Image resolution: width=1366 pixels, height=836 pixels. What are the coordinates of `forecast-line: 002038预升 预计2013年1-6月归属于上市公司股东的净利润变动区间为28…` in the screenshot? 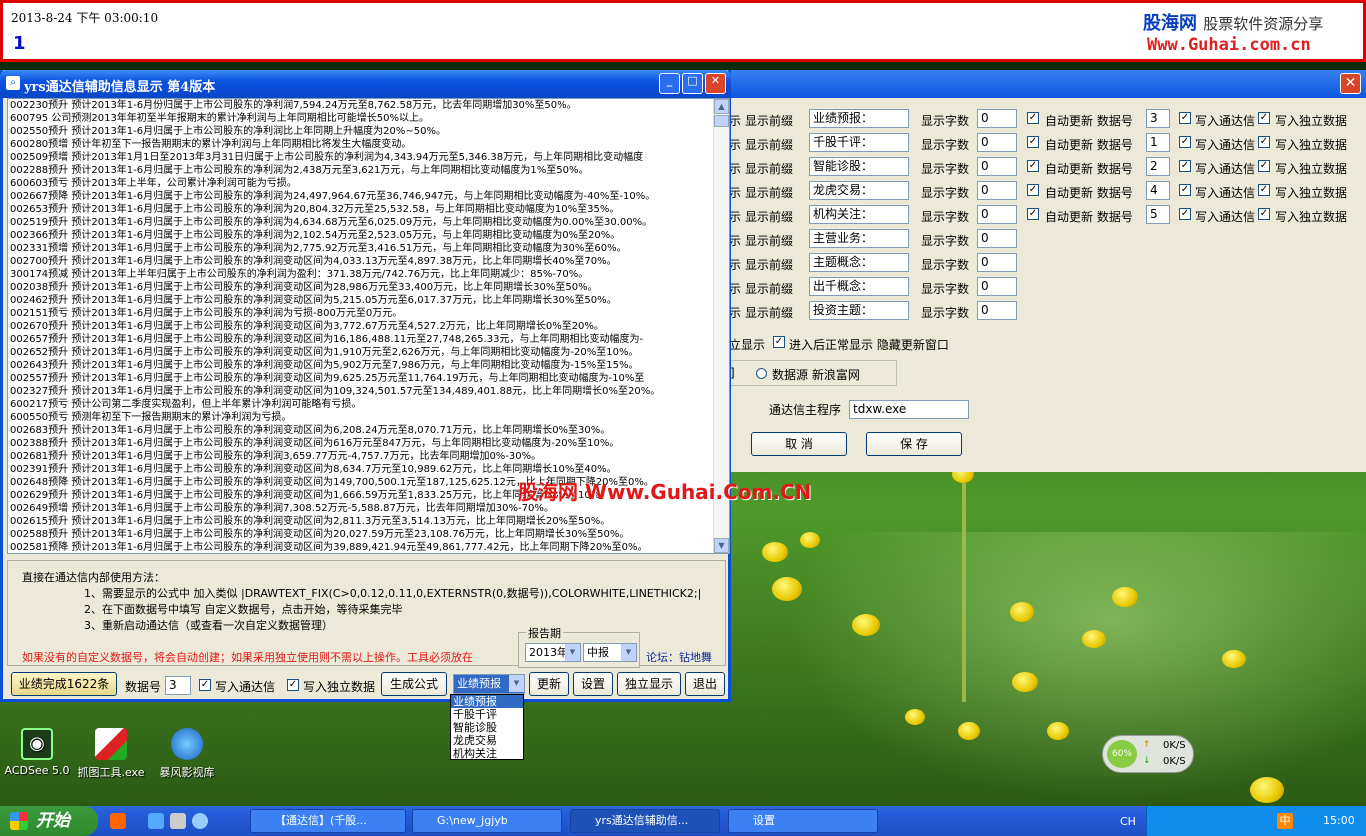 It's located at (368, 287).